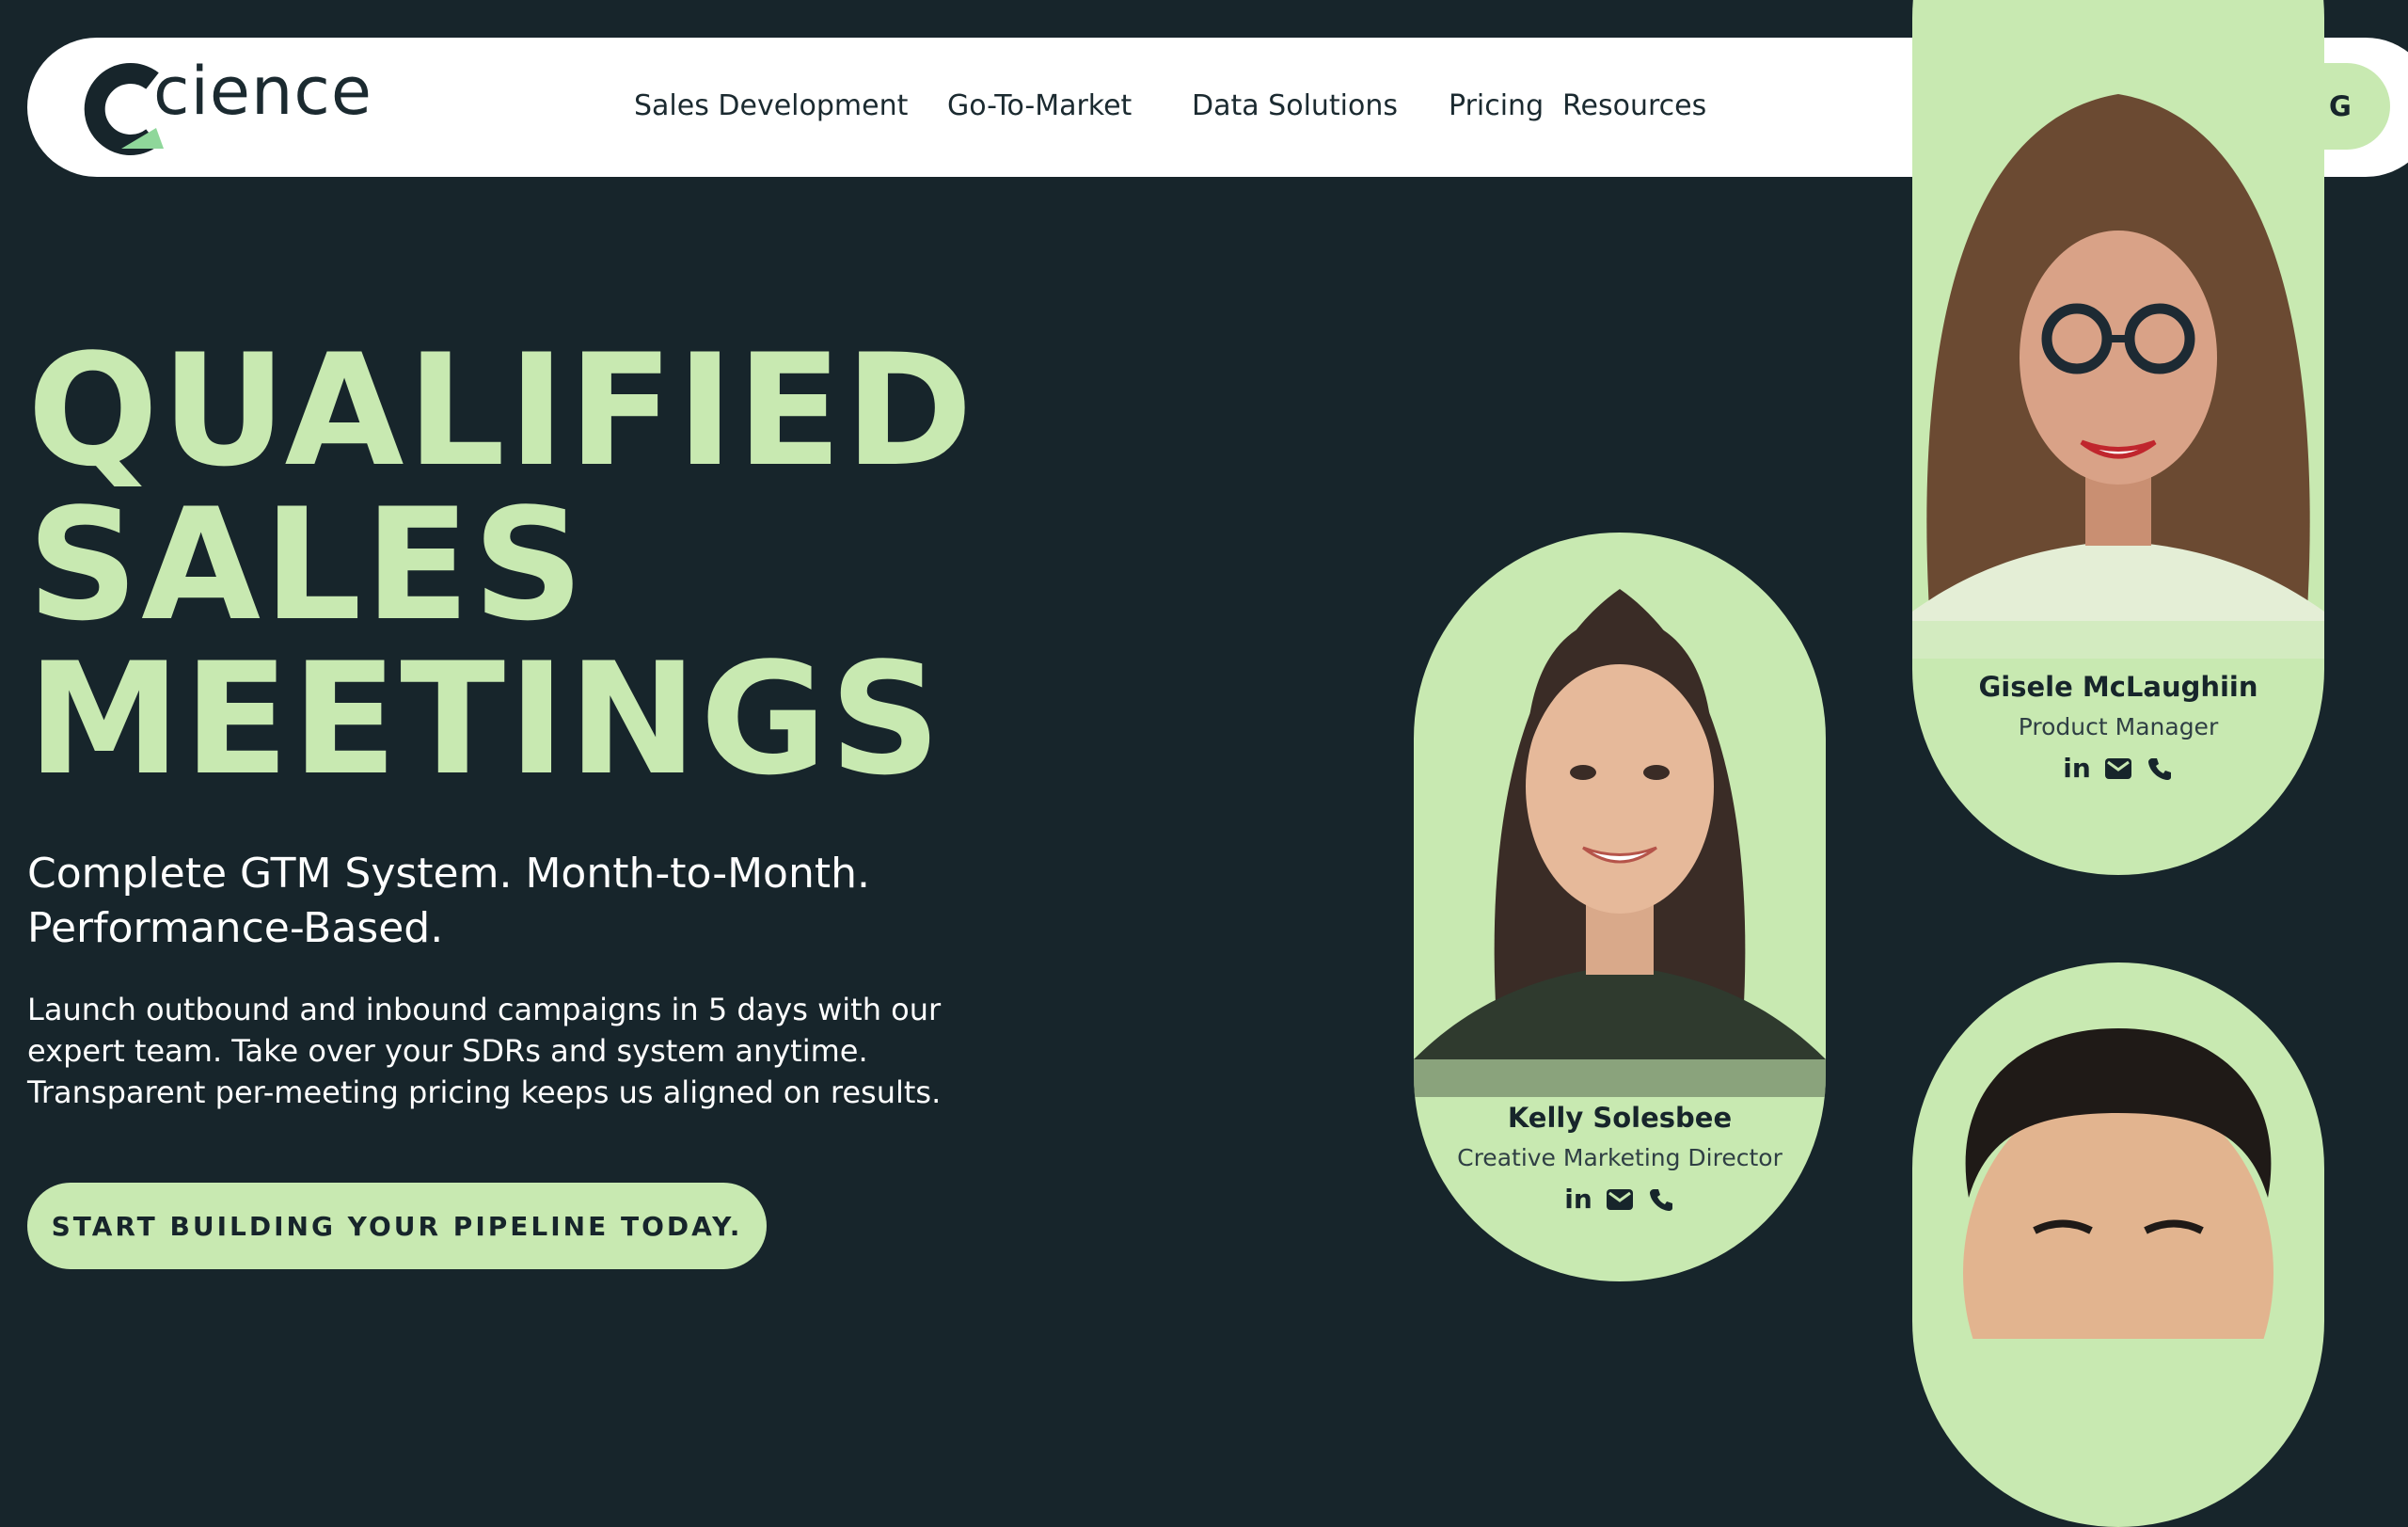 The image size is (2408, 1527). I want to click on nav-go-to-market: Go-To-Market, so click(1039, 106).